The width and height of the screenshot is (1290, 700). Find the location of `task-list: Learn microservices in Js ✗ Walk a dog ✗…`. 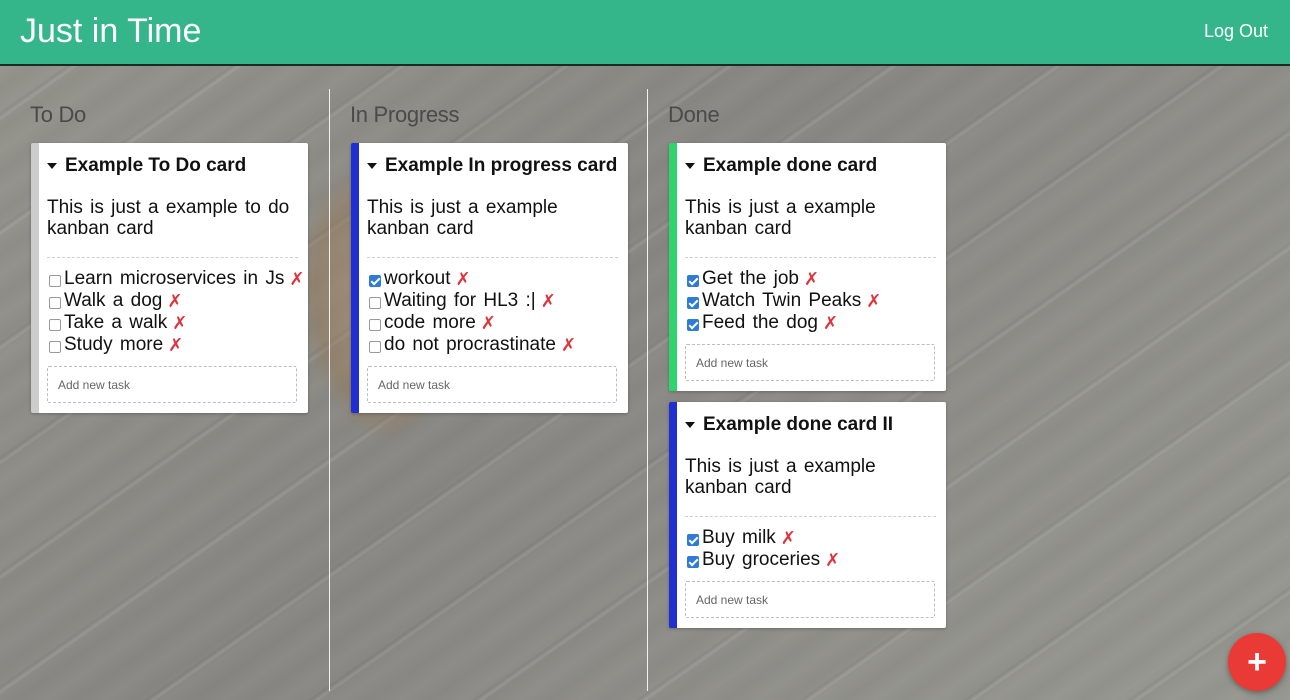

task-list: Learn microservices in Js ✗ Walk a dog ✗… is located at coordinates (173, 309).